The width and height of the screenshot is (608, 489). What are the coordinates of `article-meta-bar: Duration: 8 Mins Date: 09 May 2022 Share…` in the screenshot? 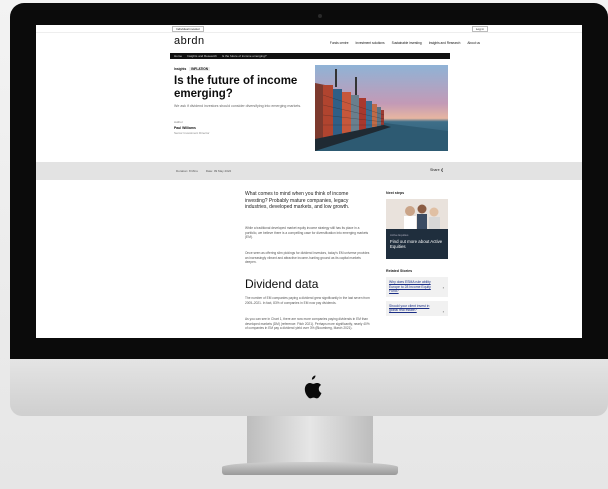 It's located at (309, 171).